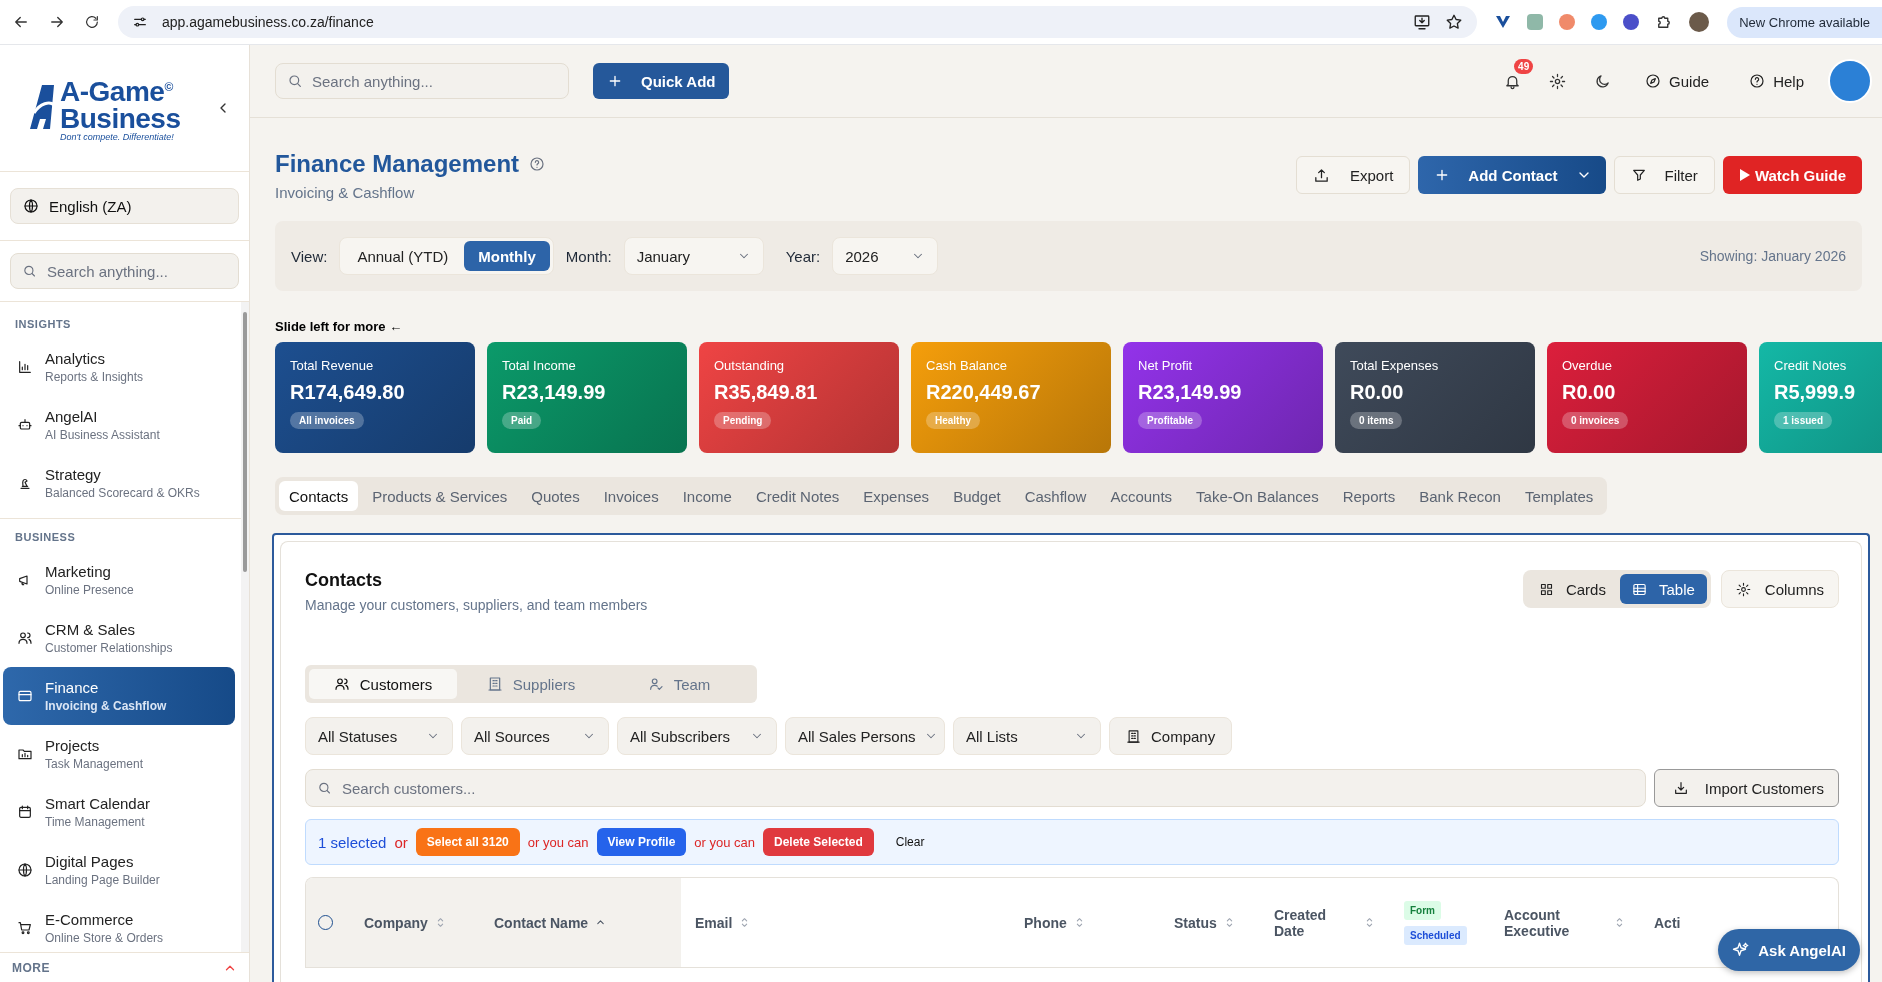 This screenshot has width=1882, height=982. I want to click on module-tab: Income, so click(707, 496).